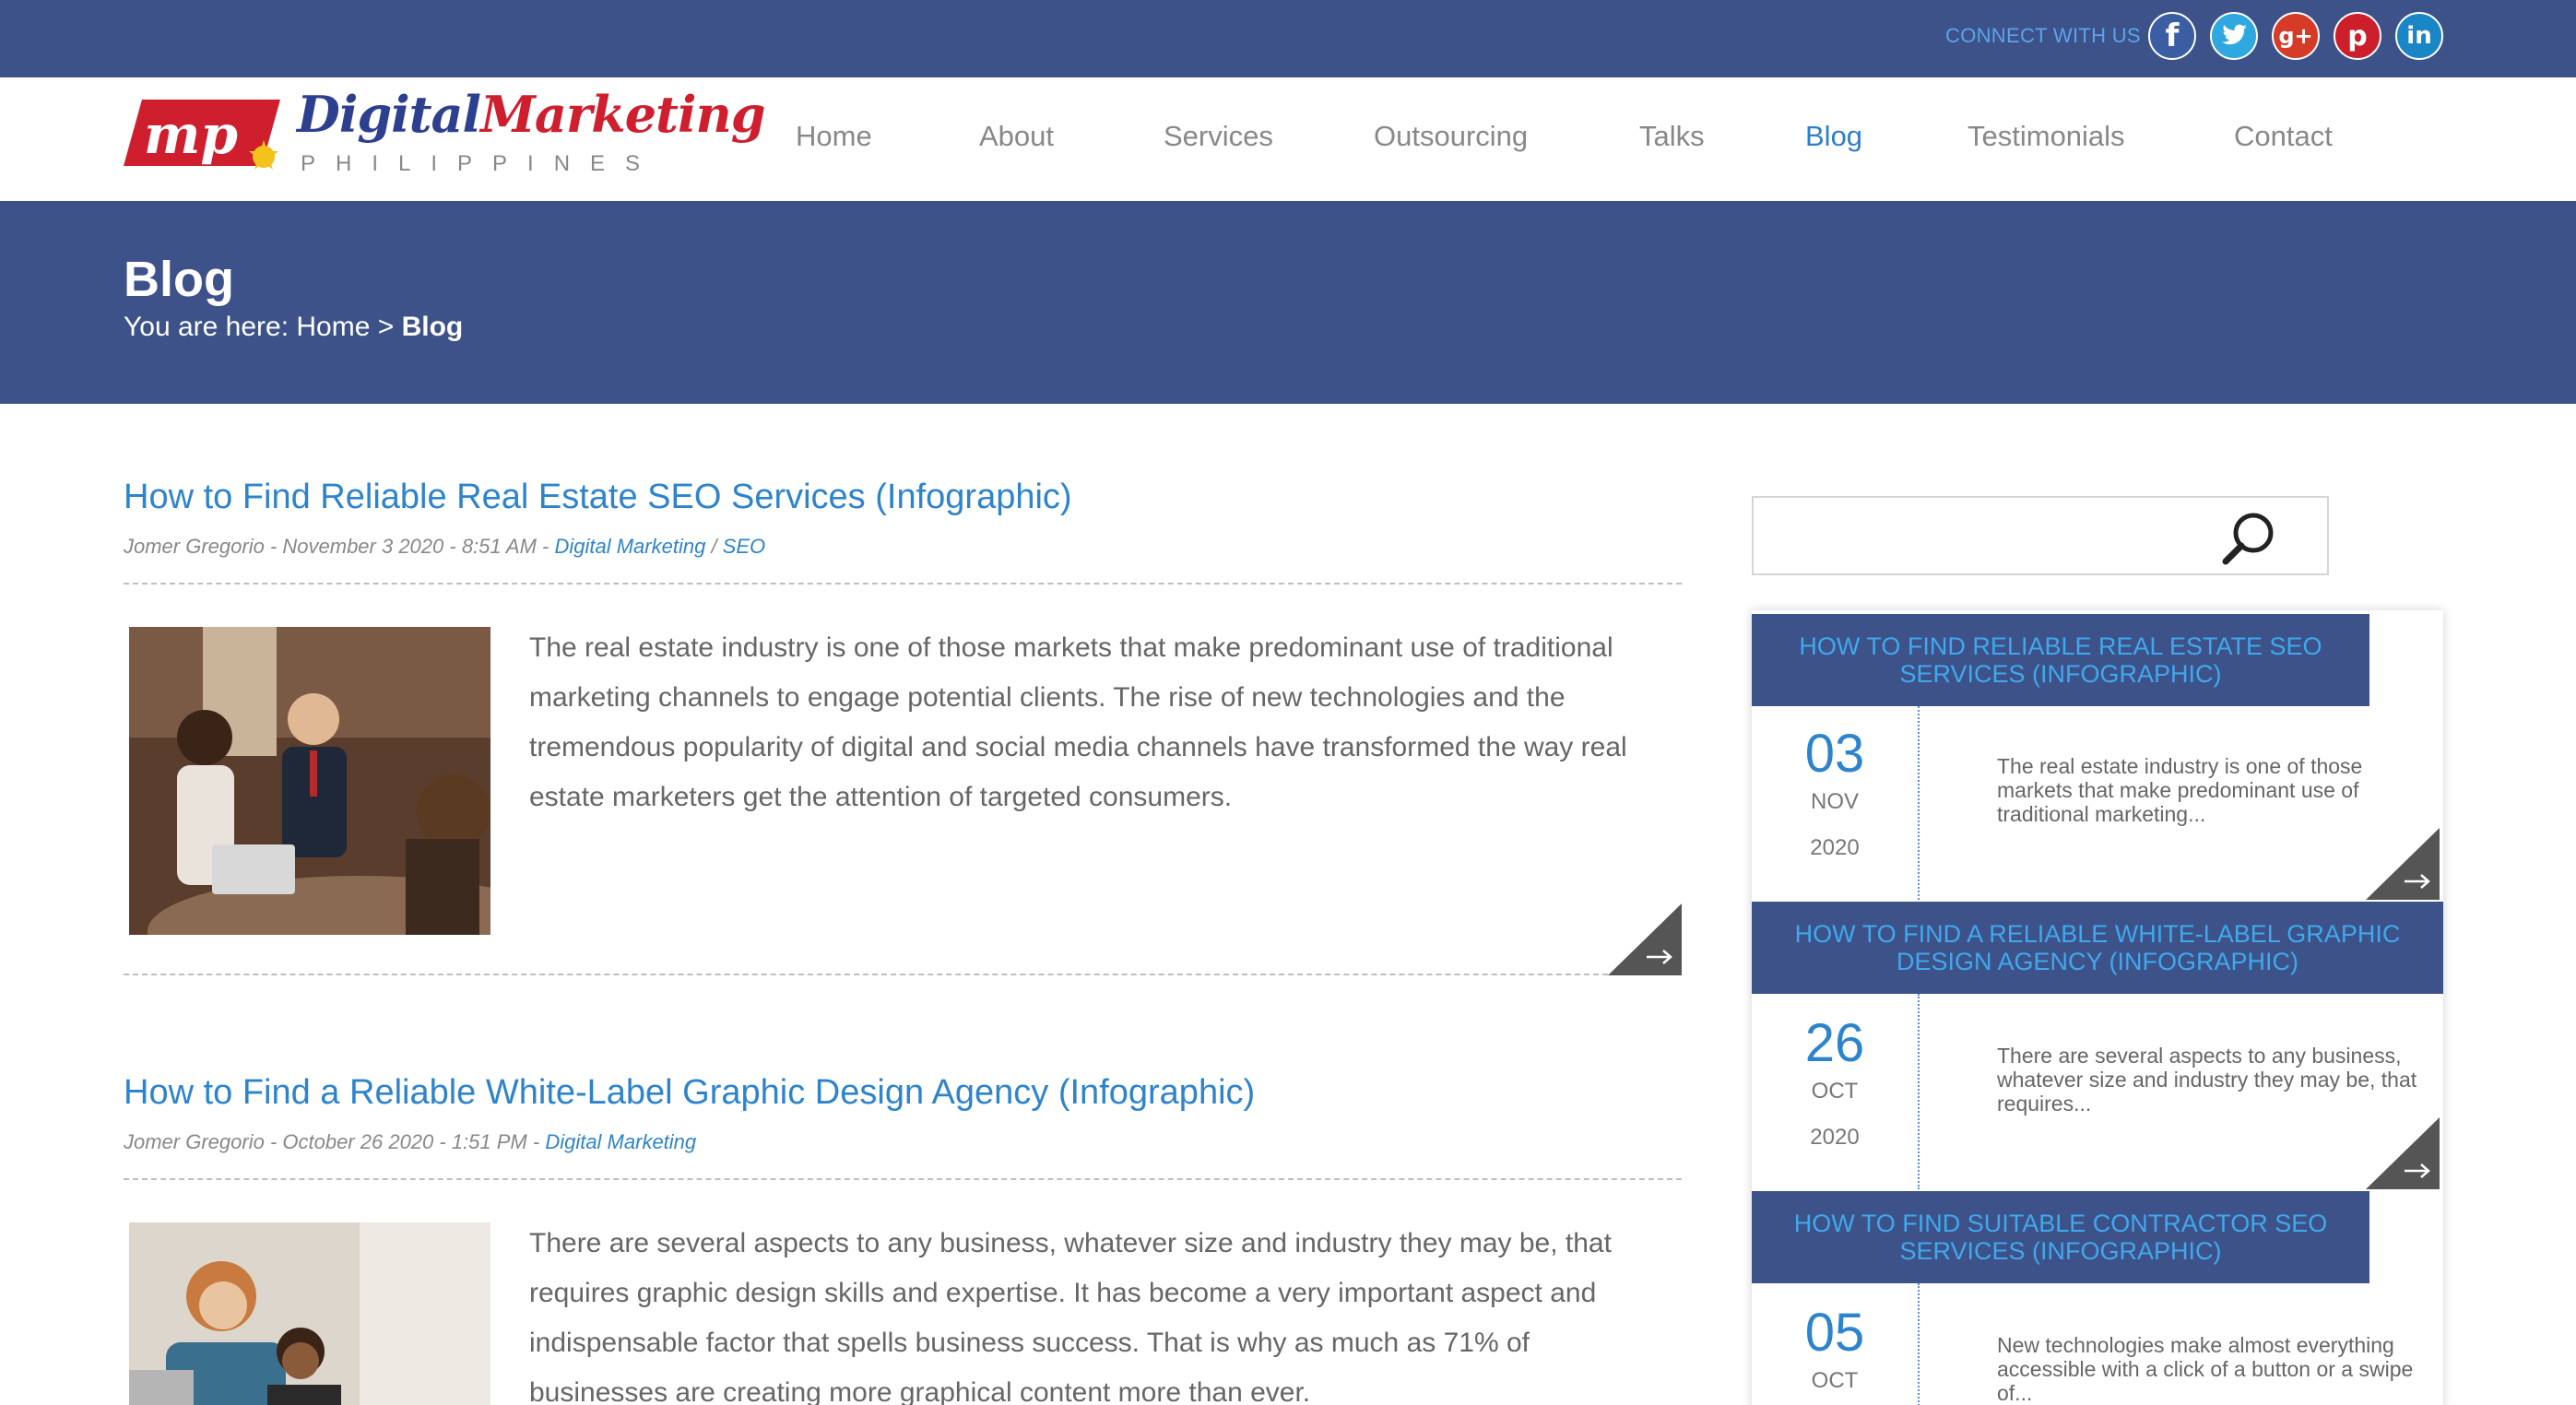  I want to click on linkedin-icon: in, so click(2419, 36).